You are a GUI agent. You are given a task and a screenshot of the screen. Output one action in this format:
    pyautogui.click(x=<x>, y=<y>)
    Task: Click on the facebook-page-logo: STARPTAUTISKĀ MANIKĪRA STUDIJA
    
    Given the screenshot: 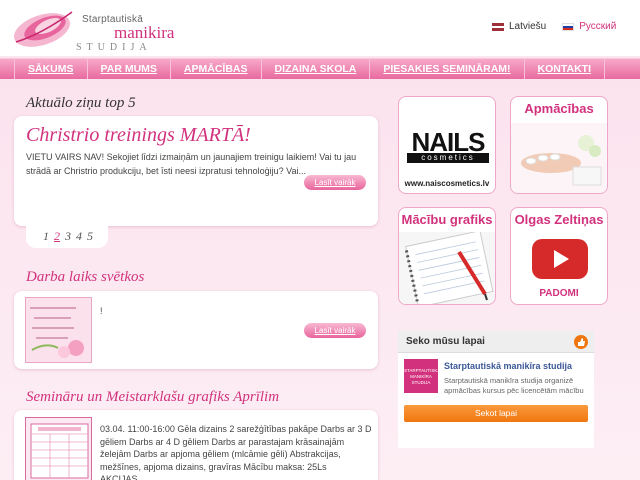 What is the action you would take?
    pyautogui.click(x=422, y=376)
    